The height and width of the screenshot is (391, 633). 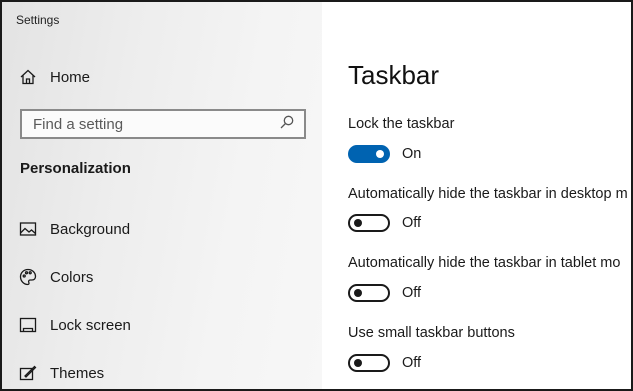 I want to click on sidebar-item-colors: Colors, so click(x=55, y=277).